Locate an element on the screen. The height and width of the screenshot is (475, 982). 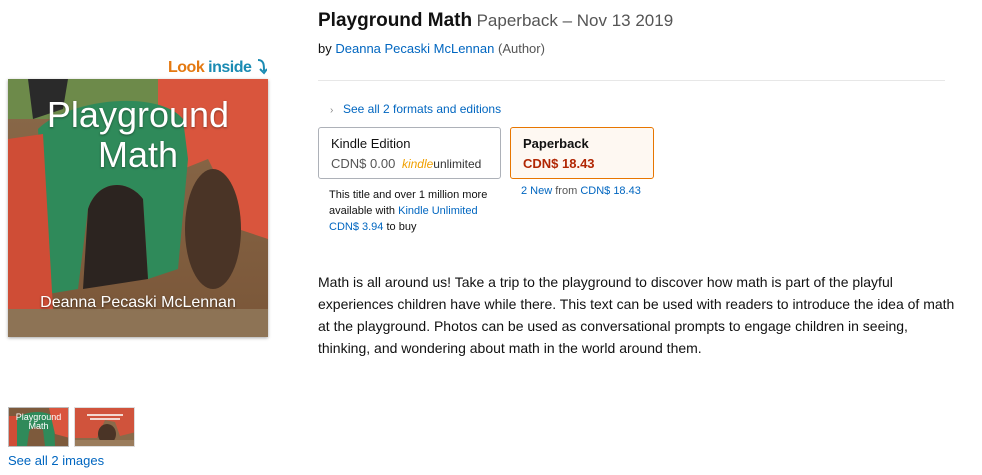
author-link: Deanna Pecaski McLennan is located at coordinates (414, 48).